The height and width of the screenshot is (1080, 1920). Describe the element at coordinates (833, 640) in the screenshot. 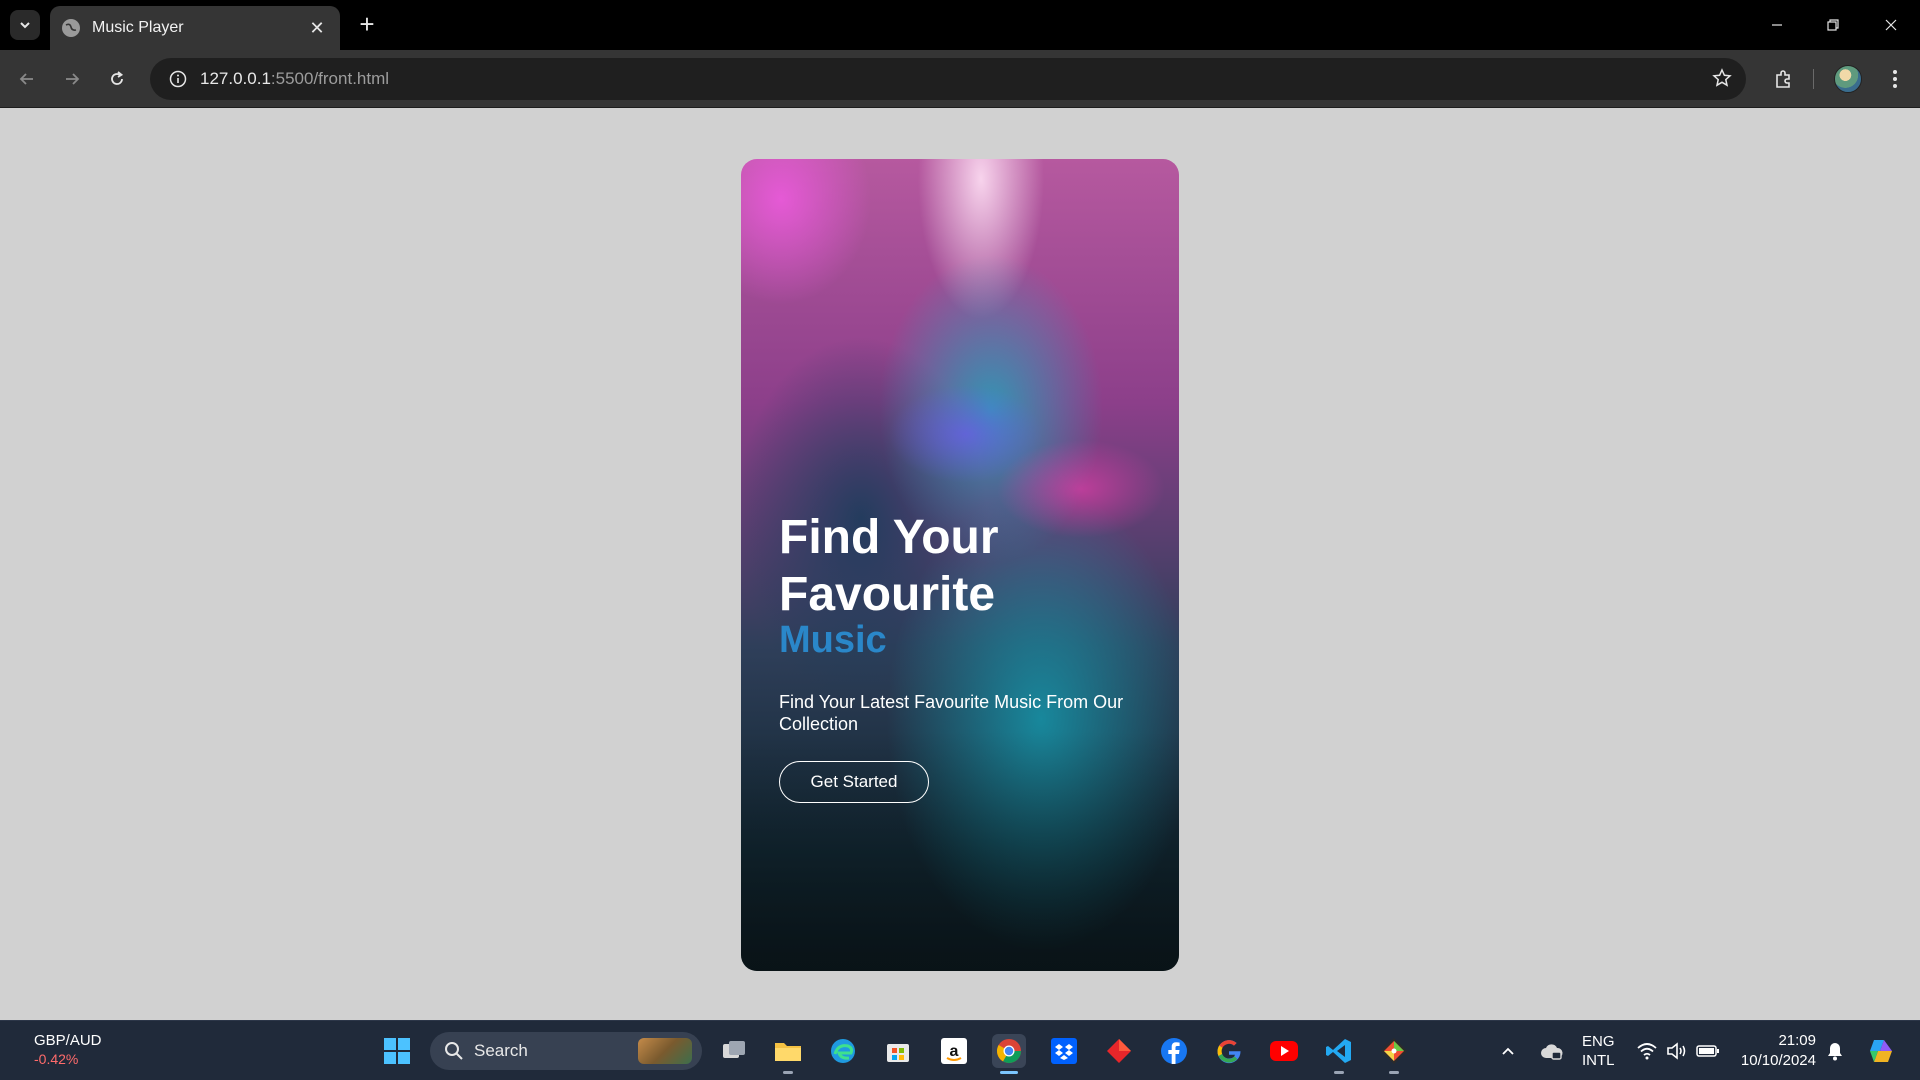

I see `hero-accent-text: Music` at that location.